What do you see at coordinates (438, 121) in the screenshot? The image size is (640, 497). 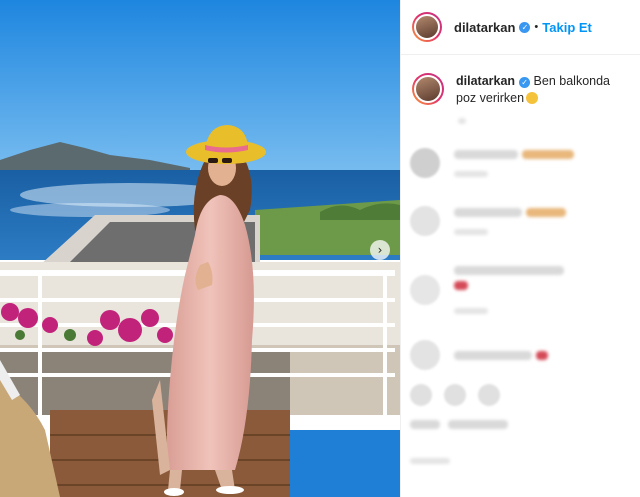 I see `caption-timestamp-blurred` at bounding box center [438, 121].